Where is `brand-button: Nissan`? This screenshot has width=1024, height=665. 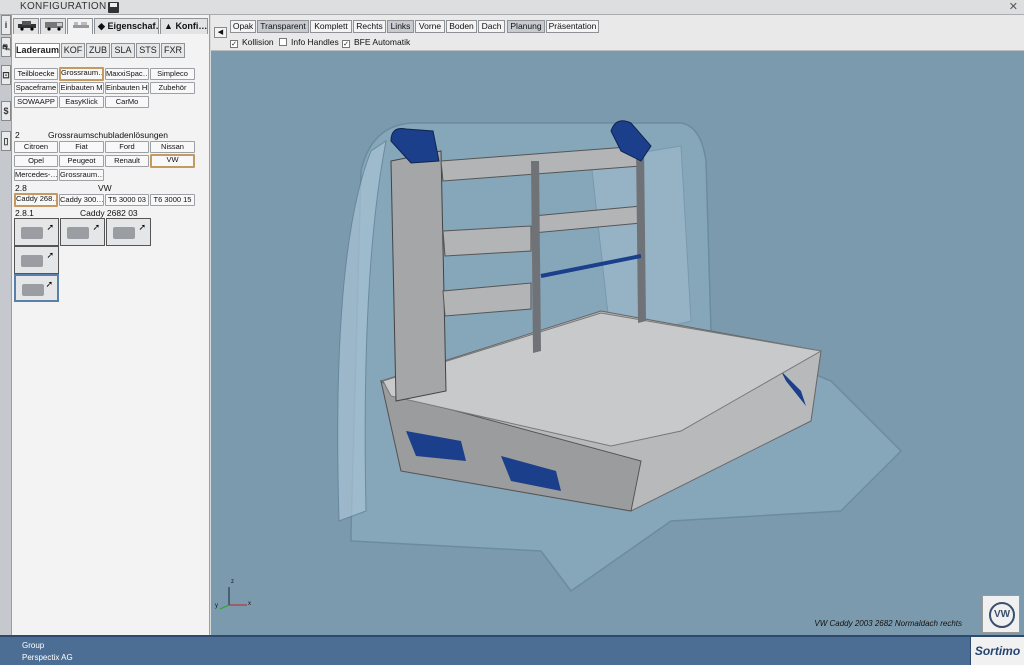 brand-button: Nissan is located at coordinates (172, 147).